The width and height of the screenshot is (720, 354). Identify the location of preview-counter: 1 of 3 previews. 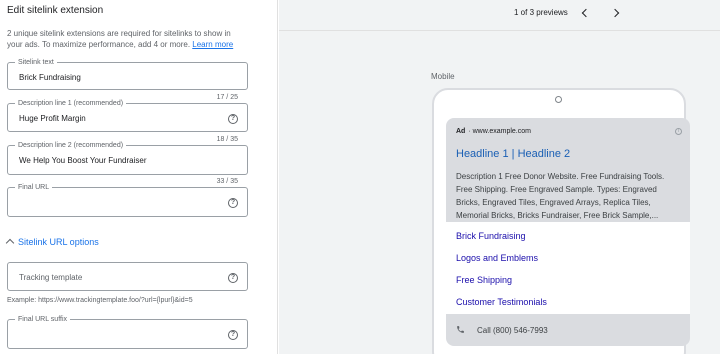
(541, 12).